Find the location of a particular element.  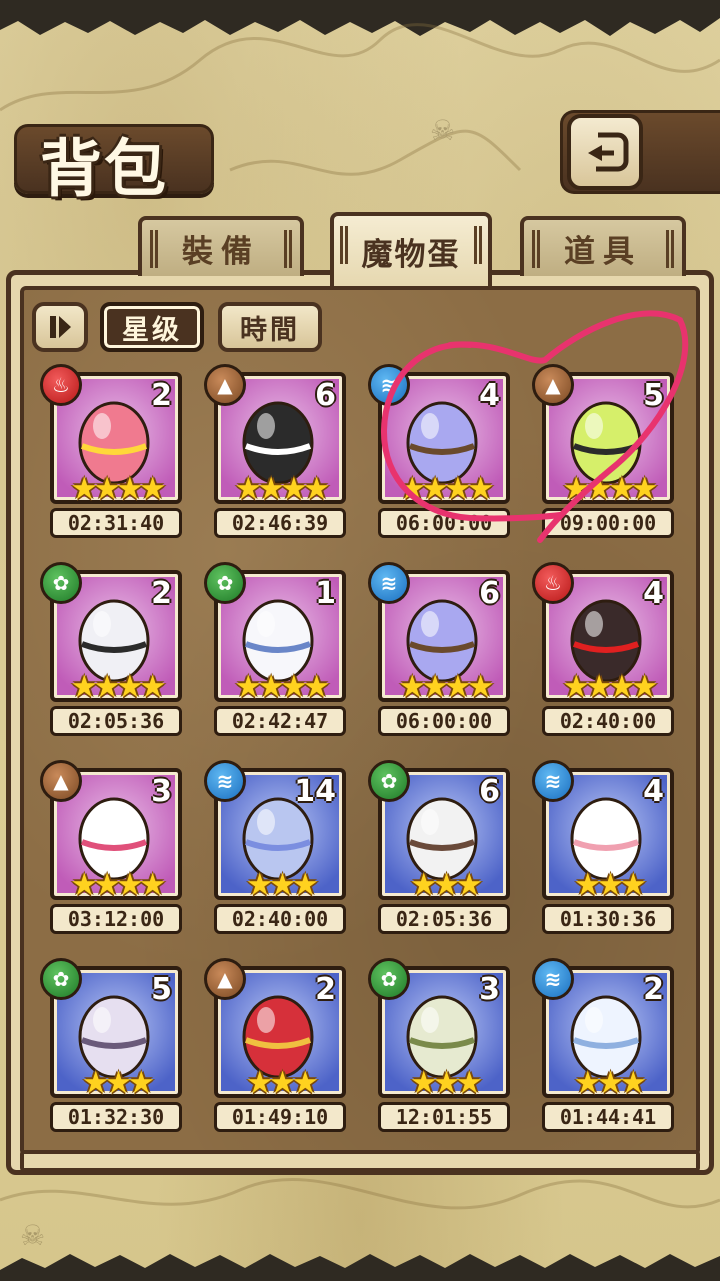

hatch-timer: 09:00:00 is located at coordinates (608, 523).